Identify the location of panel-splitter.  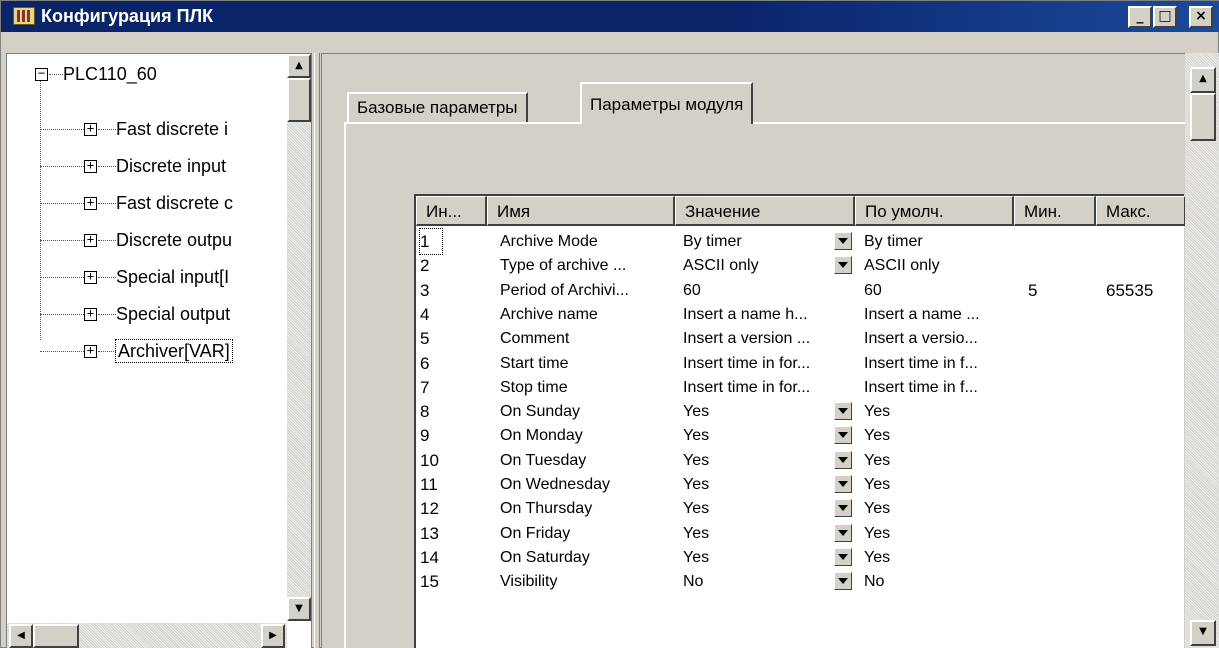
(317, 350).